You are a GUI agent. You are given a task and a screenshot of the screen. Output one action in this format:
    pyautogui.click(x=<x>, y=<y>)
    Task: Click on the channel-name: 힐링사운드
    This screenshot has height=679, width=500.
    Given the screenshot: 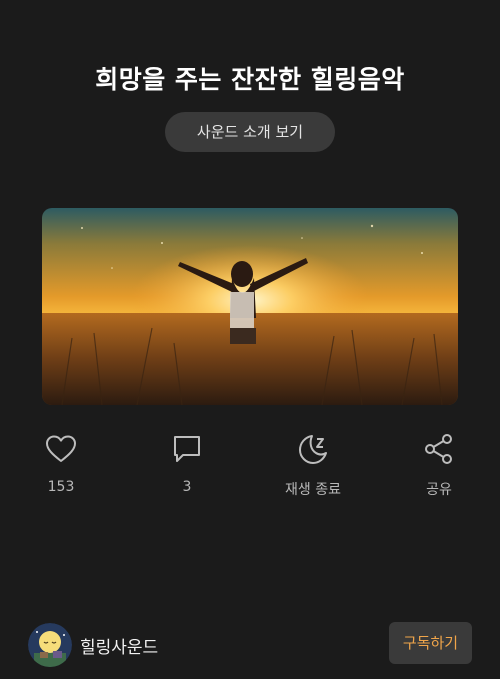 What is the action you would take?
    pyautogui.click(x=119, y=645)
    